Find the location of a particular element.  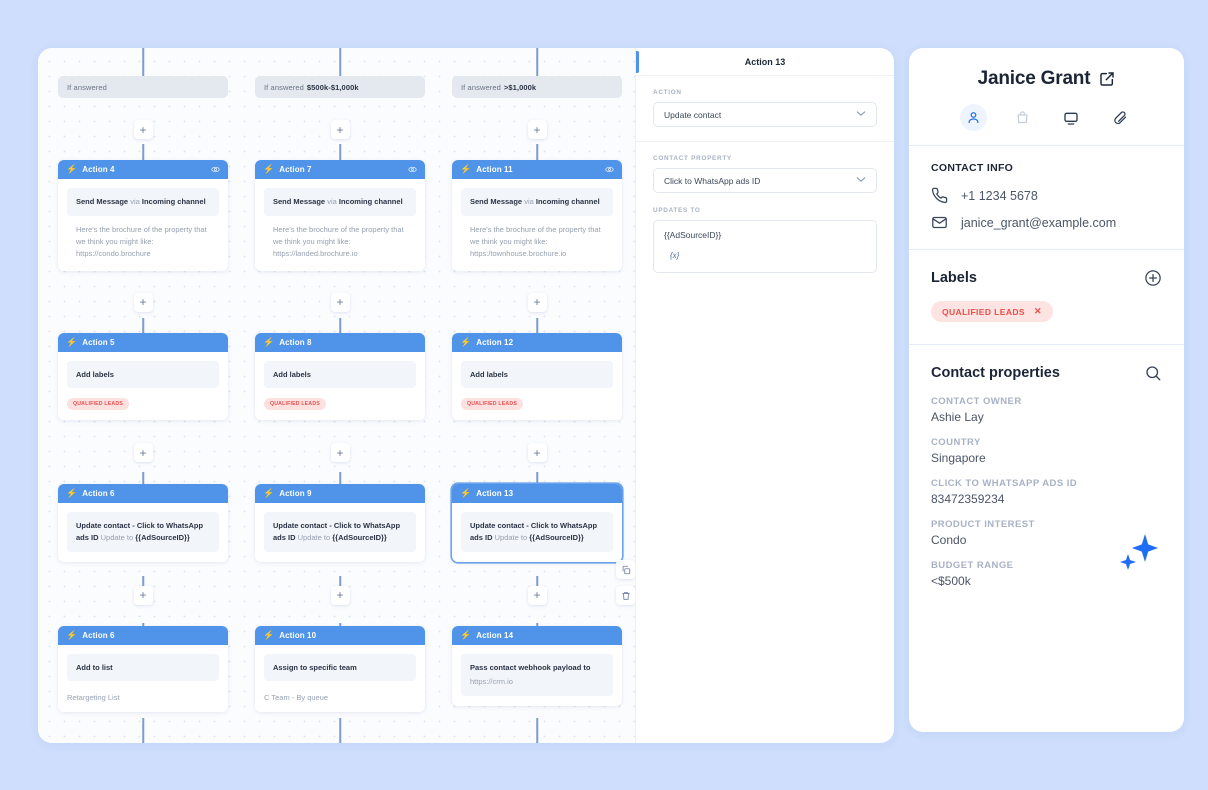

action-card-header: ⚡ Action 10 is located at coordinates (340, 635).